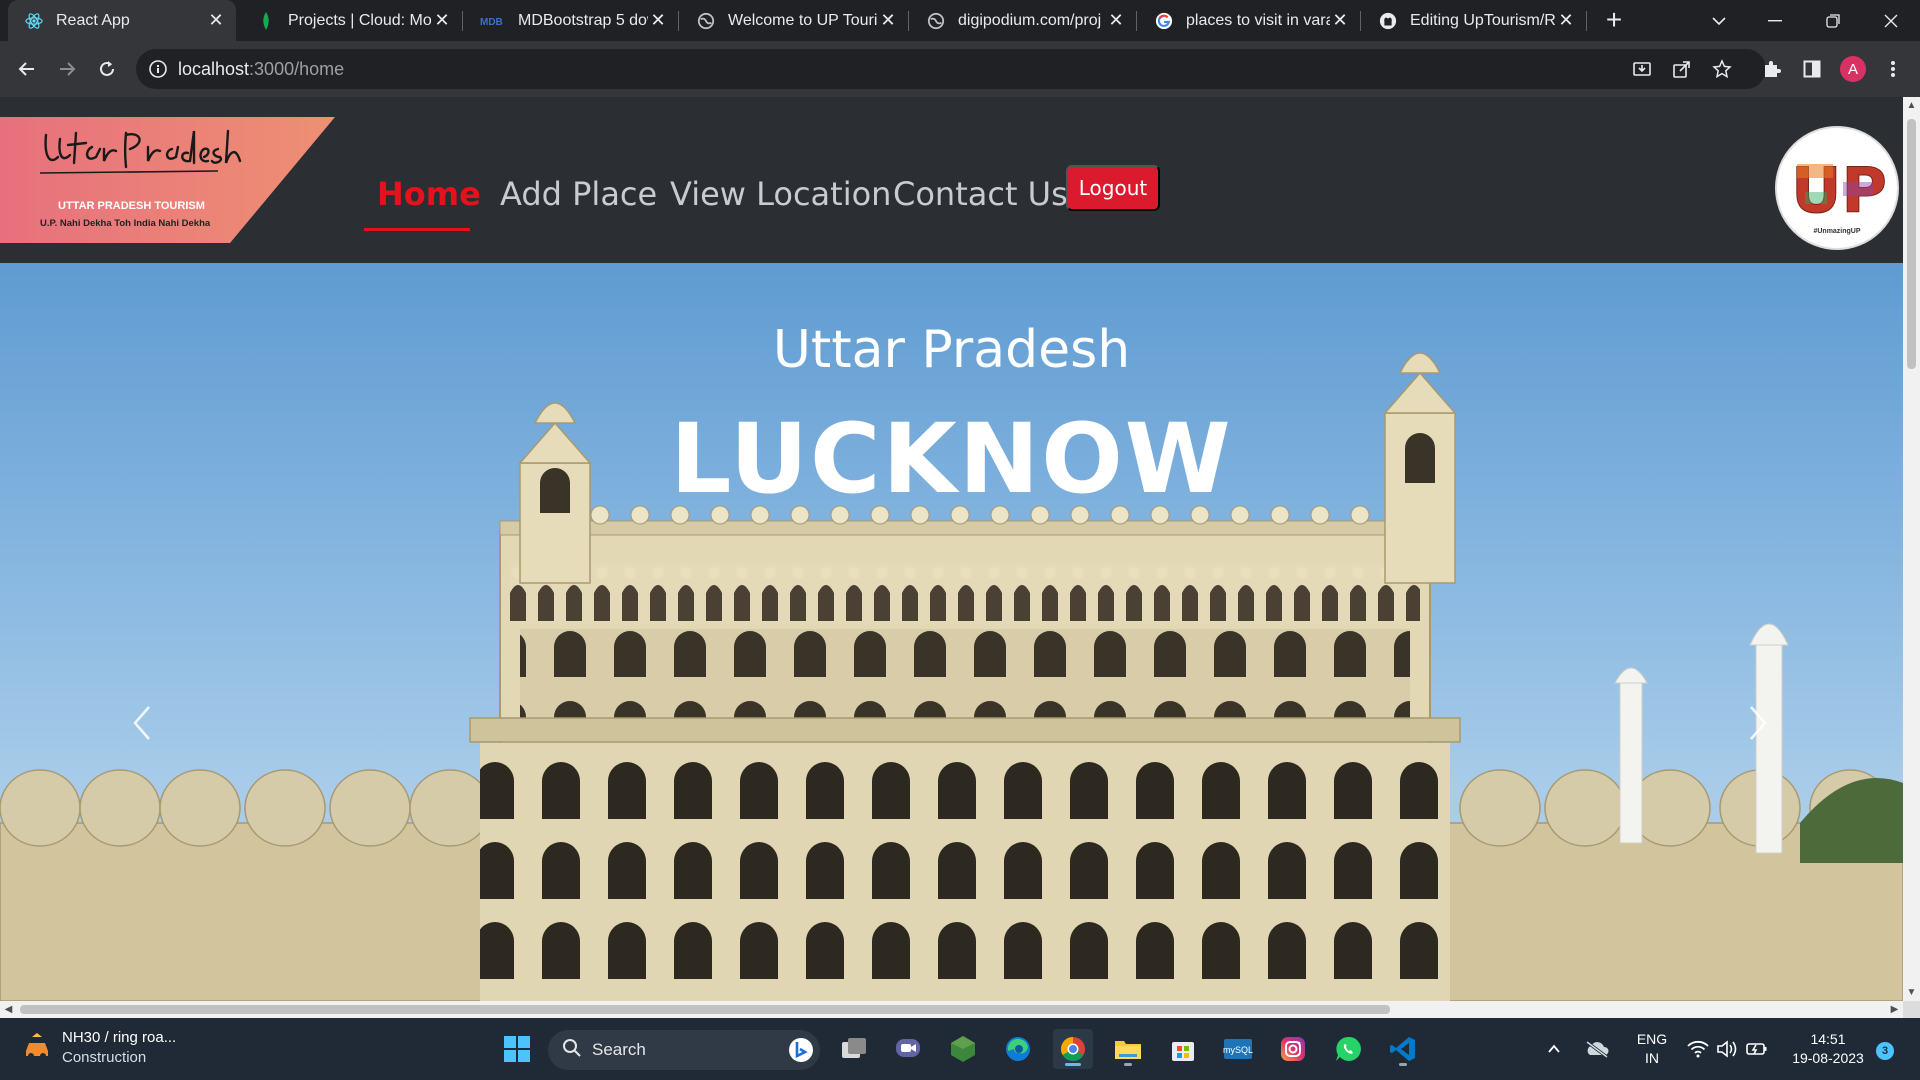 Image resolution: width=1920 pixels, height=1080 pixels. Describe the element at coordinates (1348, 1049) in the screenshot. I see `whatsapp-icon` at that location.